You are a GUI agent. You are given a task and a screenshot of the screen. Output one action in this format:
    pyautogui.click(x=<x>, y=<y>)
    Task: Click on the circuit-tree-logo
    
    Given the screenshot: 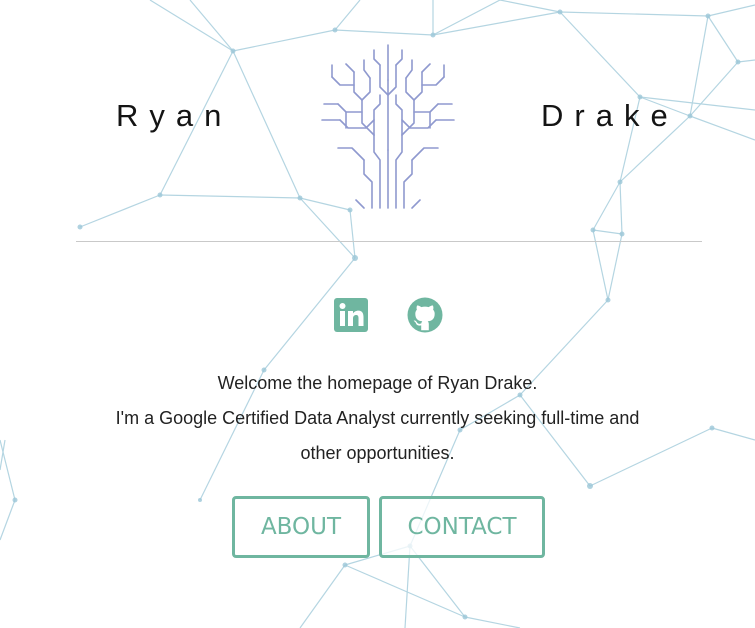 What is the action you would take?
    pyautogui.click(x=388, y=126)
    